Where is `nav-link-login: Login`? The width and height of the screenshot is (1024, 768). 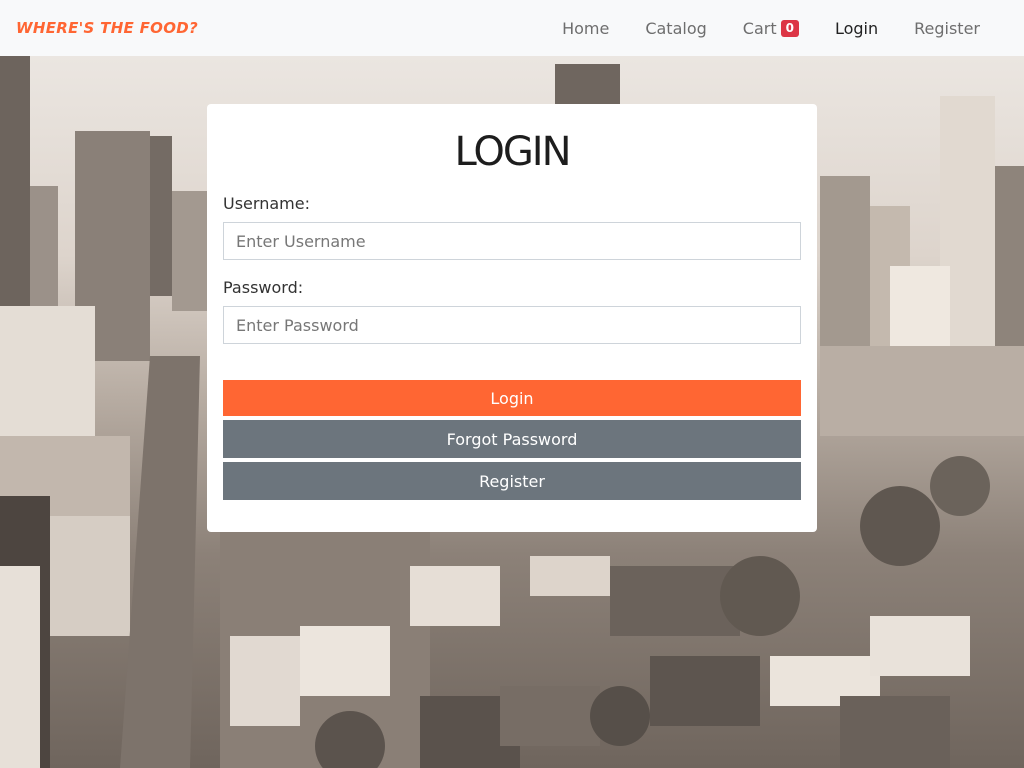
nav-link-login: Login is located at coordinates (856, 28).